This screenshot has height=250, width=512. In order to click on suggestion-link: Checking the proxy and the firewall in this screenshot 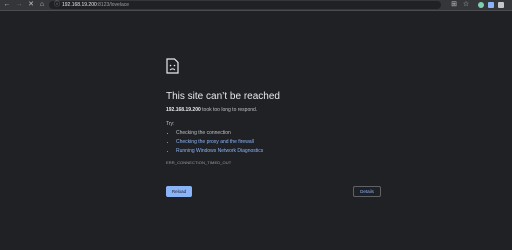, I will do `click(219, 142)`.